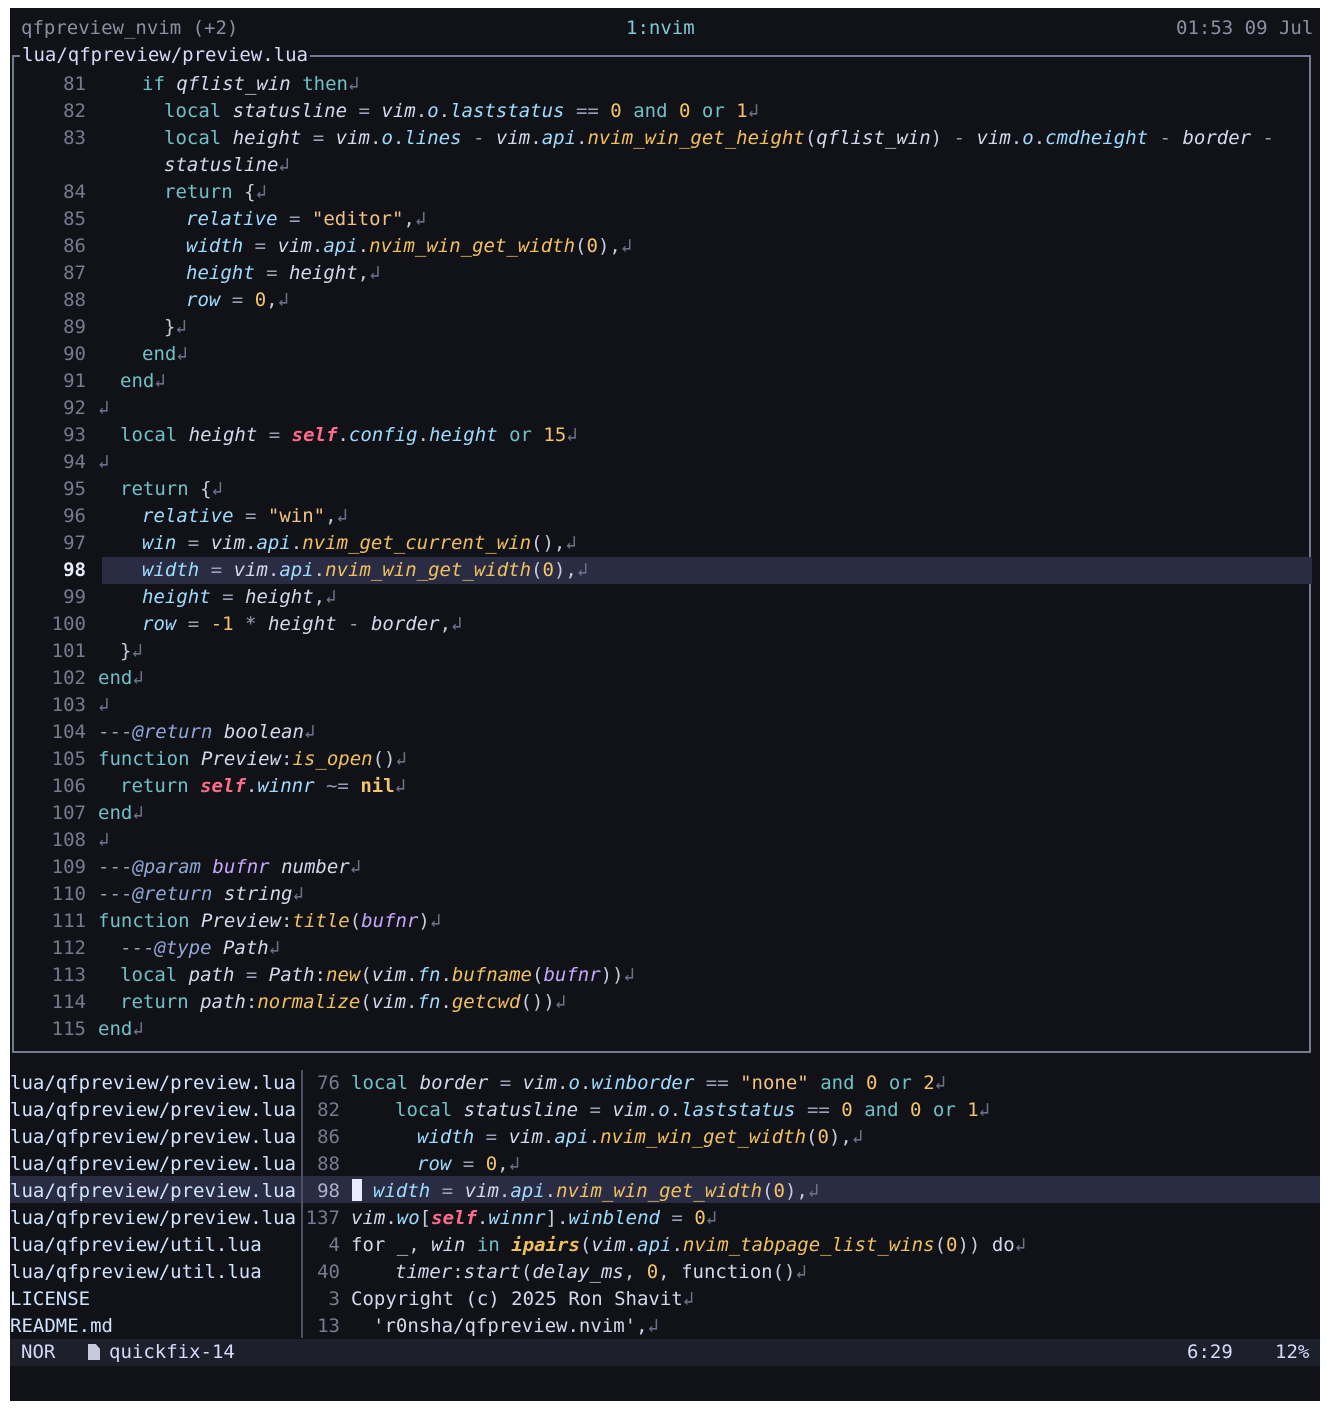 This screenshot has width=1330, height=1411. I want to click on quickfix-line-number: 137, so click(322, 1218).